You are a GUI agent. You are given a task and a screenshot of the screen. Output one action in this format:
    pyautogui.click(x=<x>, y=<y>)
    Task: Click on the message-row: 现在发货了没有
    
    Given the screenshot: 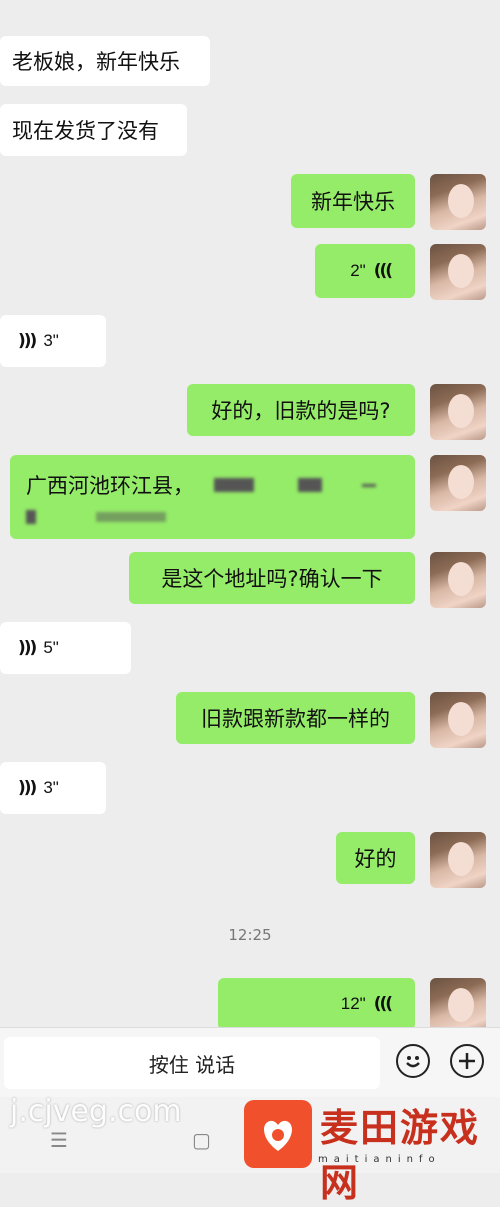 What is the action you would take?
    pyautogui.click(x=250, y=130)
    